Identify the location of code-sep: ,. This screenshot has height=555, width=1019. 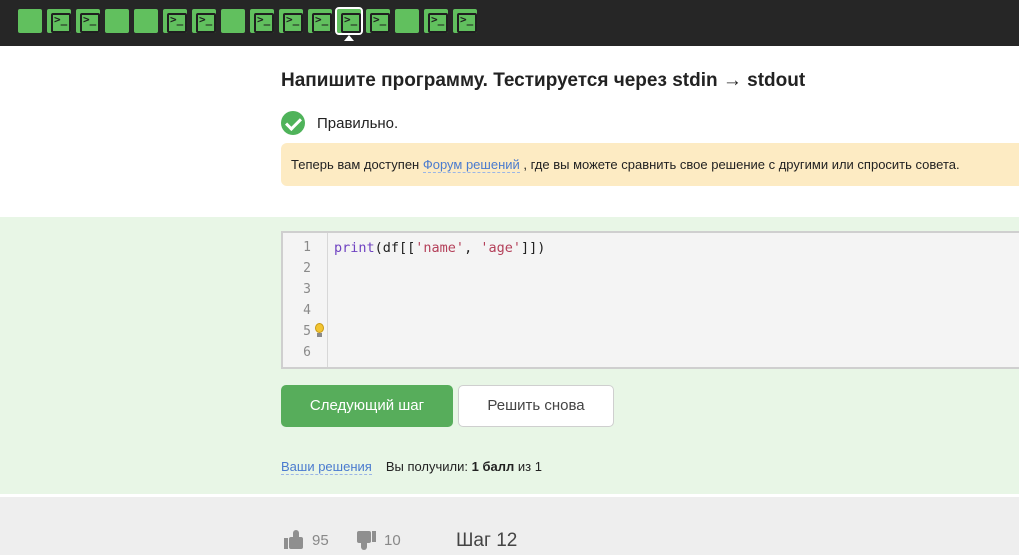
(472, 248).